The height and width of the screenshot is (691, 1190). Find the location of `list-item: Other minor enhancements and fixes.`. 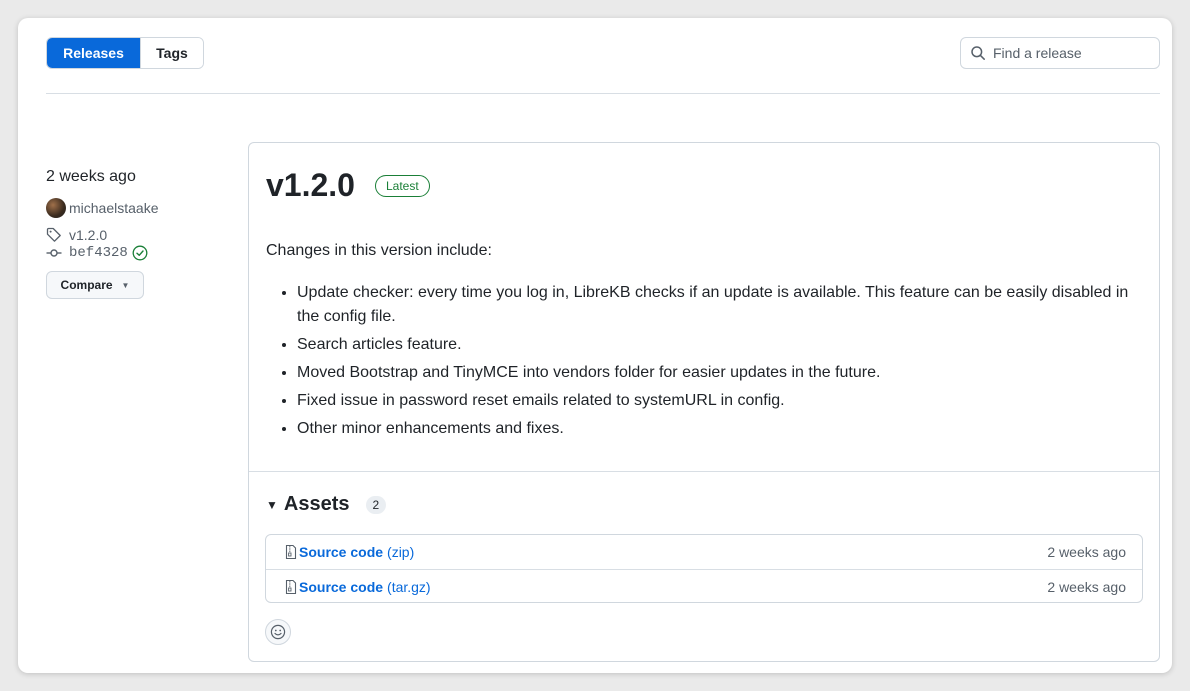

list-item: Other minor enhancements and fixes. is located at coordinates (722, 429).